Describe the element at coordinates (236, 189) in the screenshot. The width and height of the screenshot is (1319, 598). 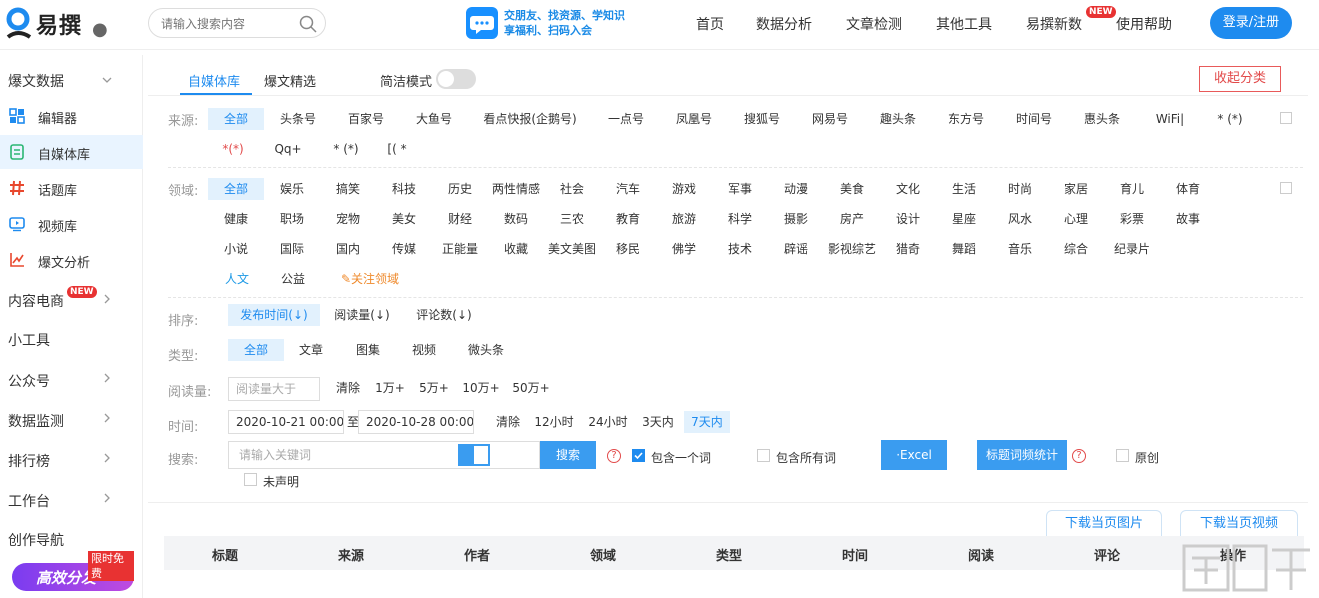
I see `domain-chip: 全部` at that location.